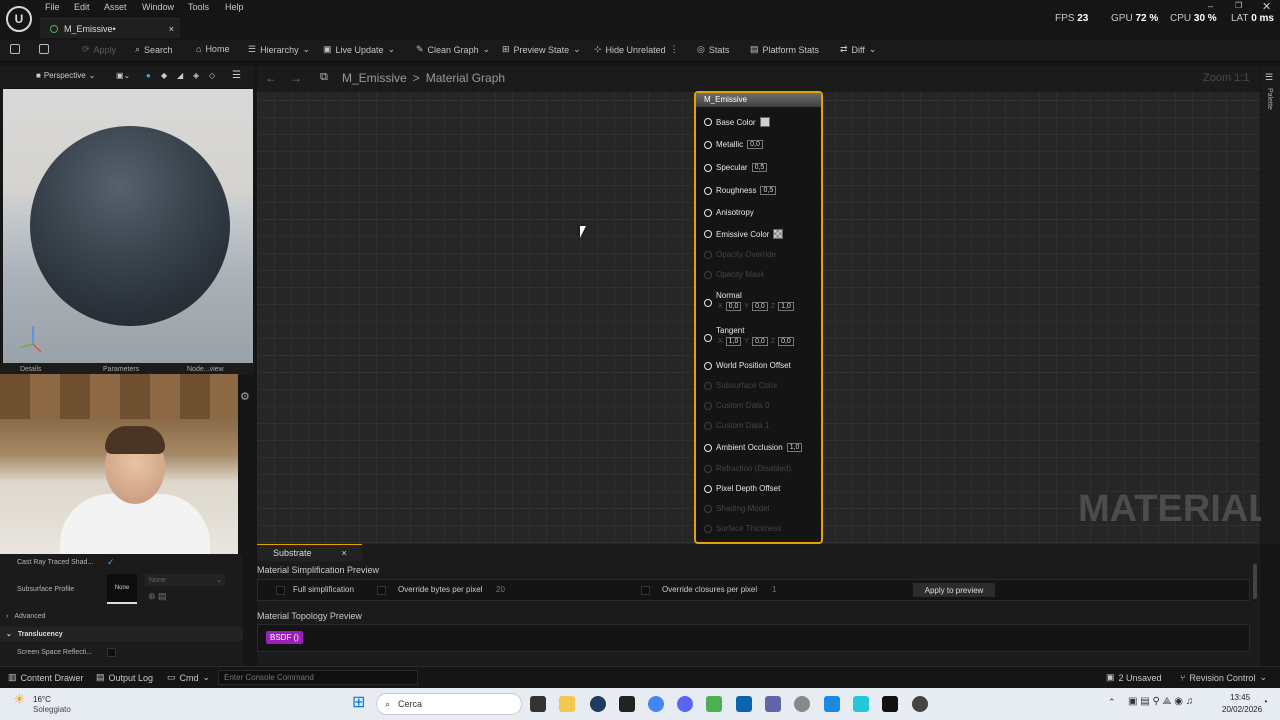 This screenshot has width=1280, height=720. I want to click on scrollbar, so click(1255, 581).